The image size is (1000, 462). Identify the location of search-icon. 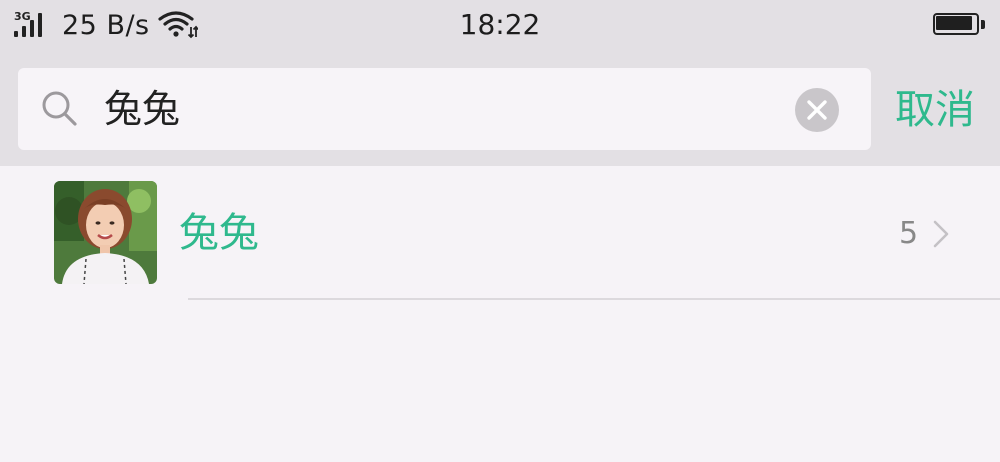
(59, 108).